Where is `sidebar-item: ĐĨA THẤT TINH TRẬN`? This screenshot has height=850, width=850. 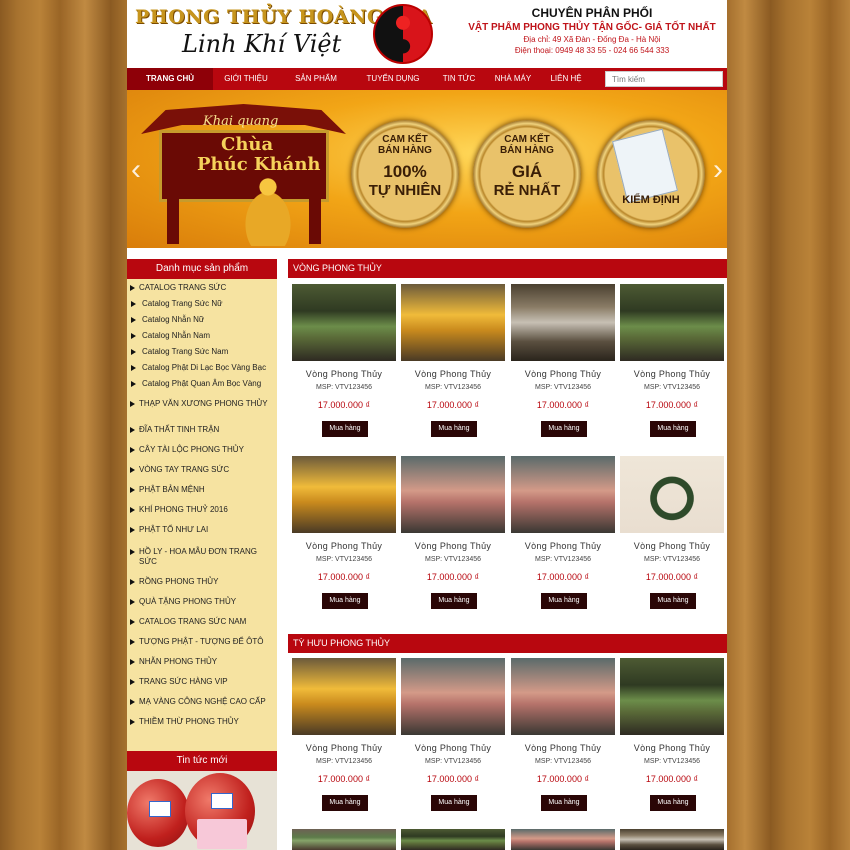
sidebar-item: ĐĨA THẤT TINH TRẬN is located at coordinates (202, 430).